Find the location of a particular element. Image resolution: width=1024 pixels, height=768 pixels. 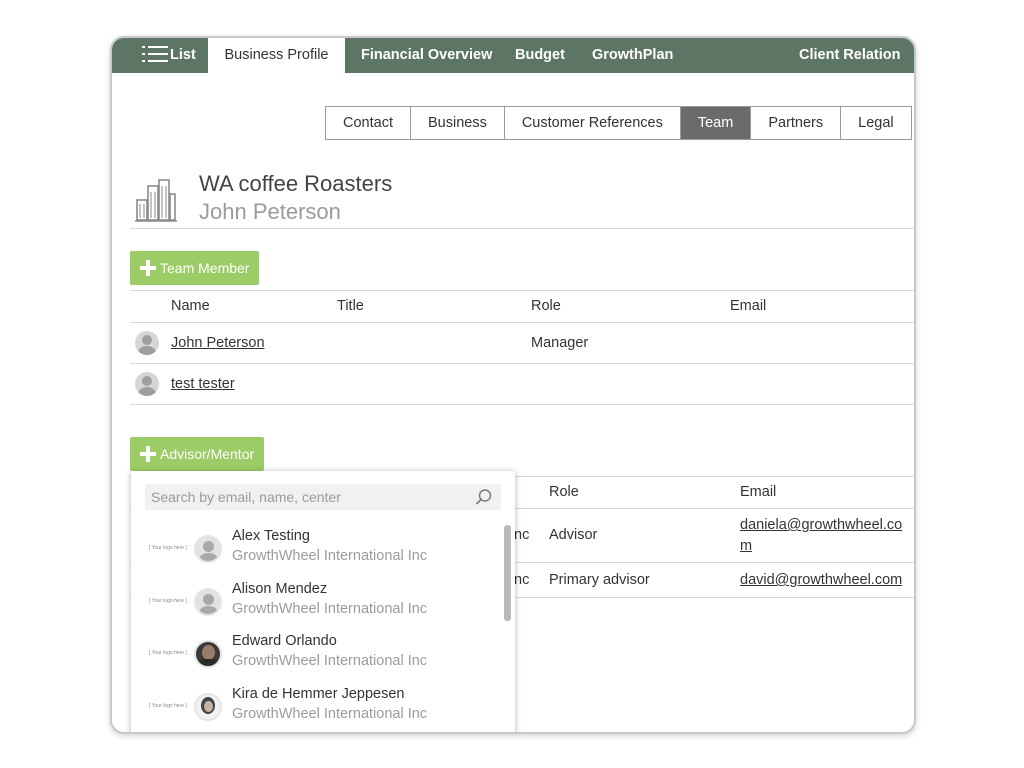

advisor-role: Primary advisor is located at coordinates (599, 580).